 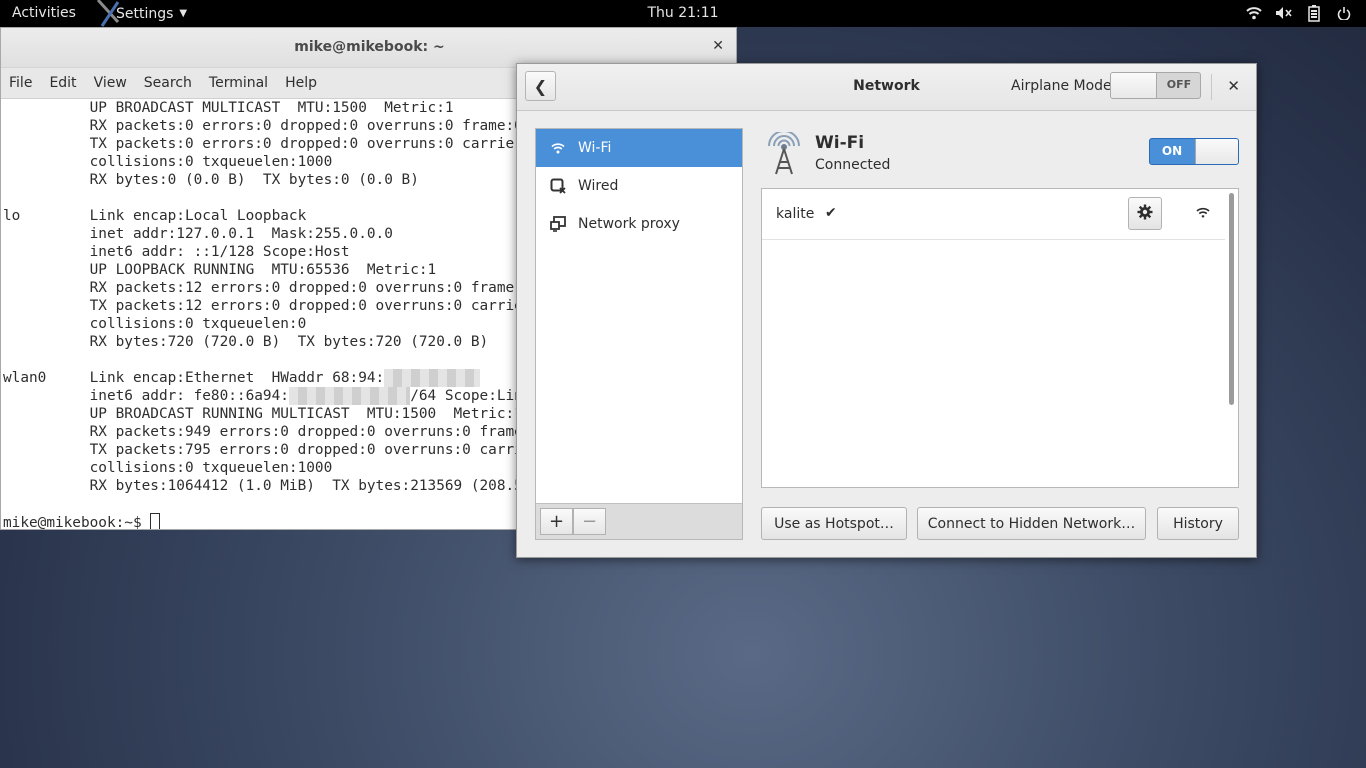 I want to click on network-settings-button, so click(x=1145, y=213).